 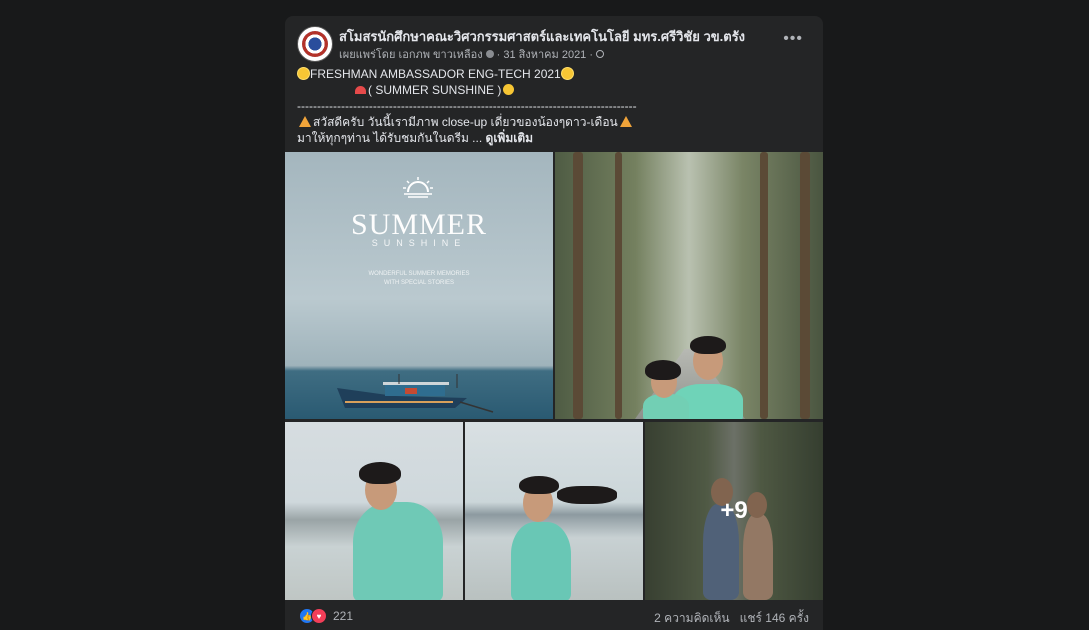 I want to click on post-footer: 👍 ♥ 221 2 ความคิดเห็น แชร์ 146 ครั้ง, so click(x=554, y=617).